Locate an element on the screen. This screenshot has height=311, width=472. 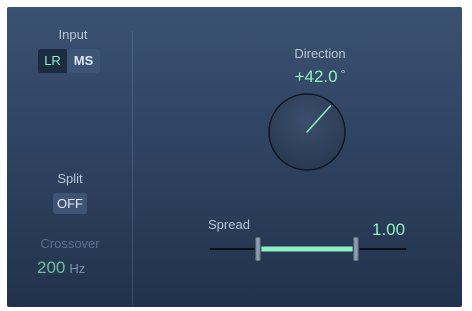
direction-knob is located at coordinates (307, 132).